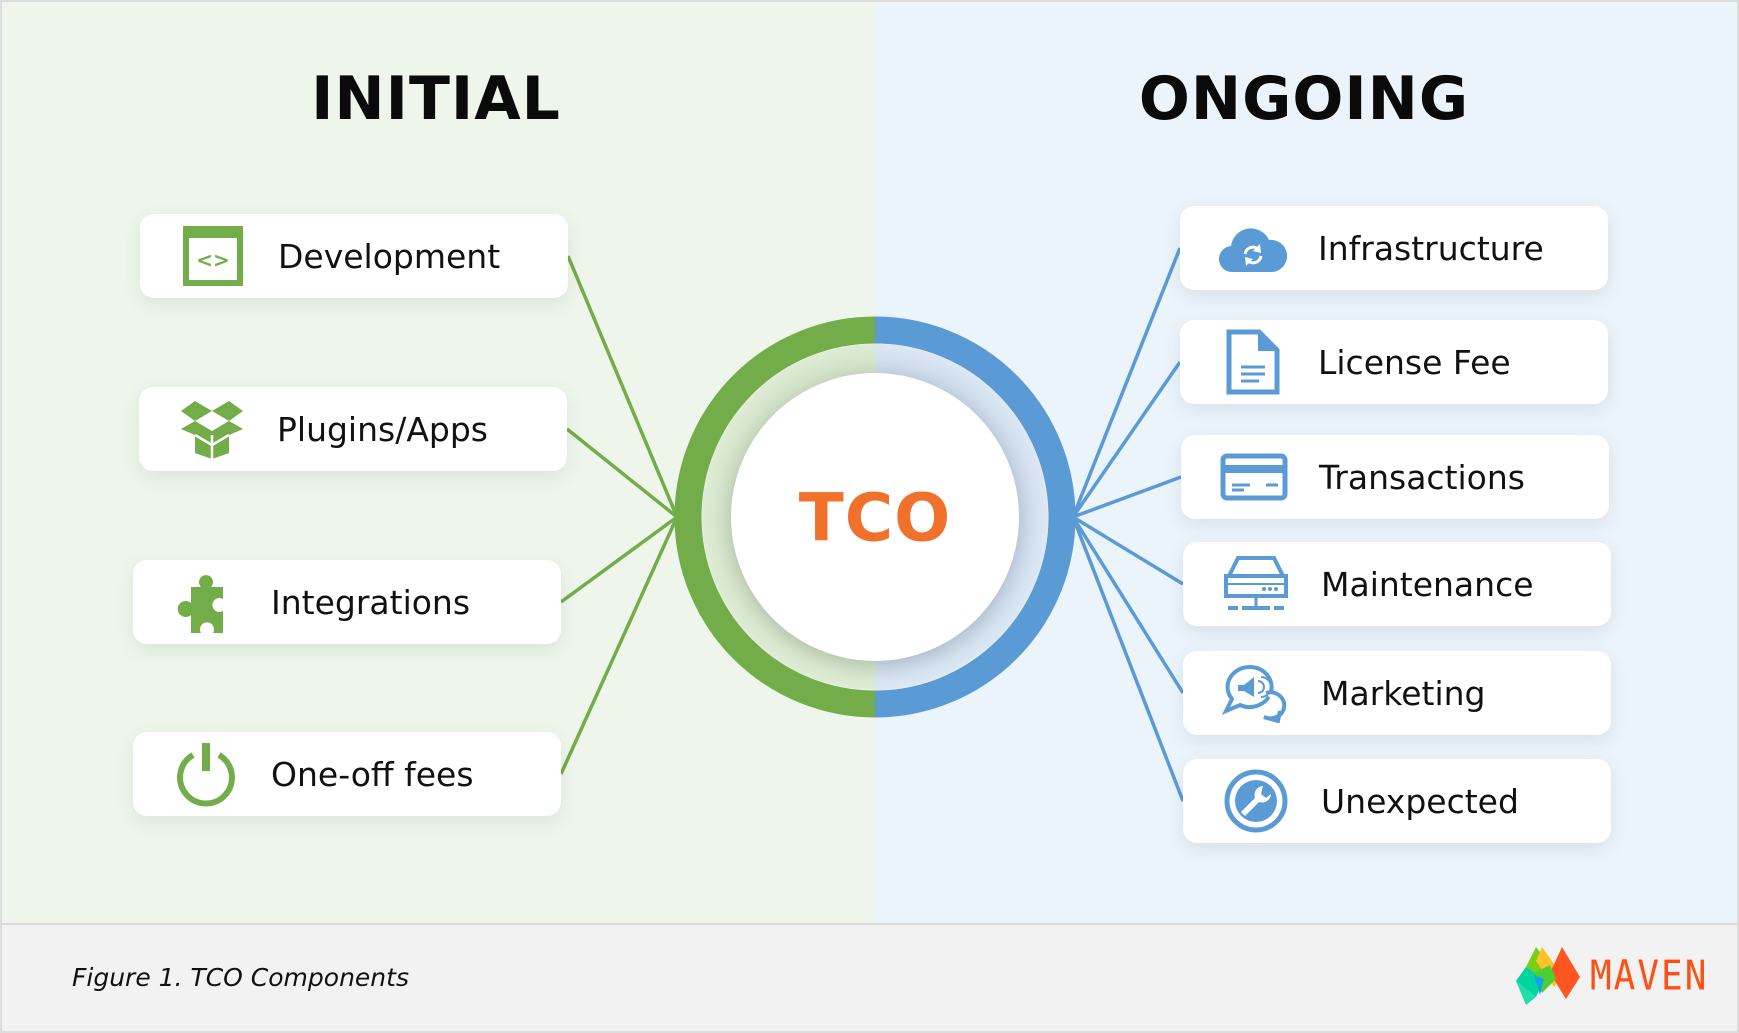 Image resolution: width=1739 pixels, height=1033 pixels. What do you see at coordinates (1253, 362) in the screenshot?
I see `document-icon` at bounding box center [1253, 362].